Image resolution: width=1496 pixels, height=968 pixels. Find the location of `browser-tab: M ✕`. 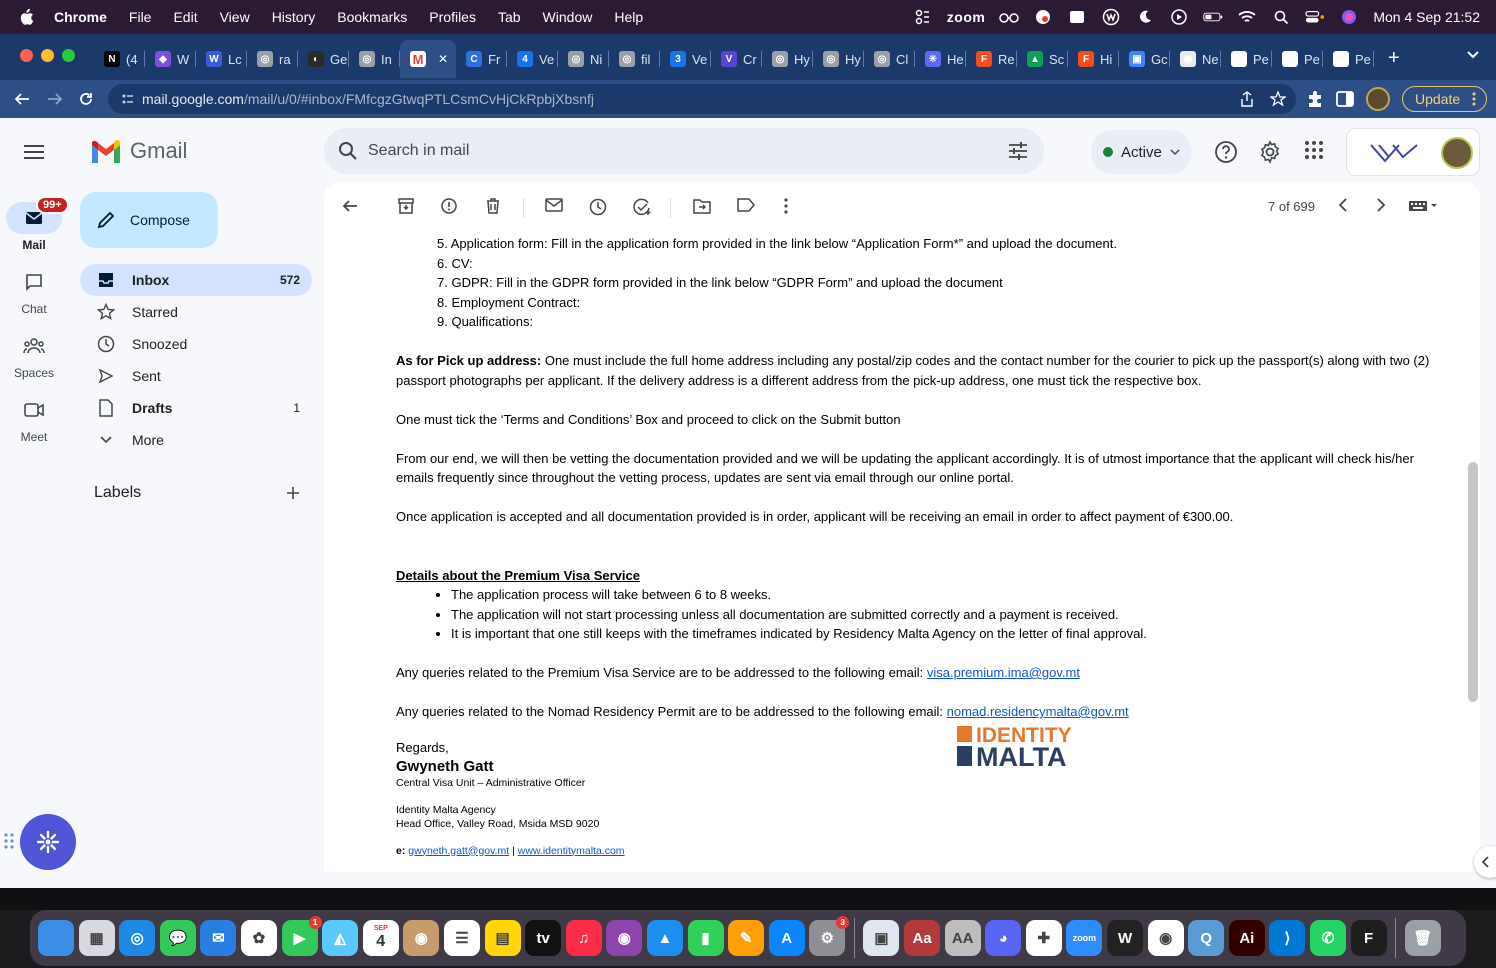

browser-tab: M ✕ is located at coordinates (428, 59).